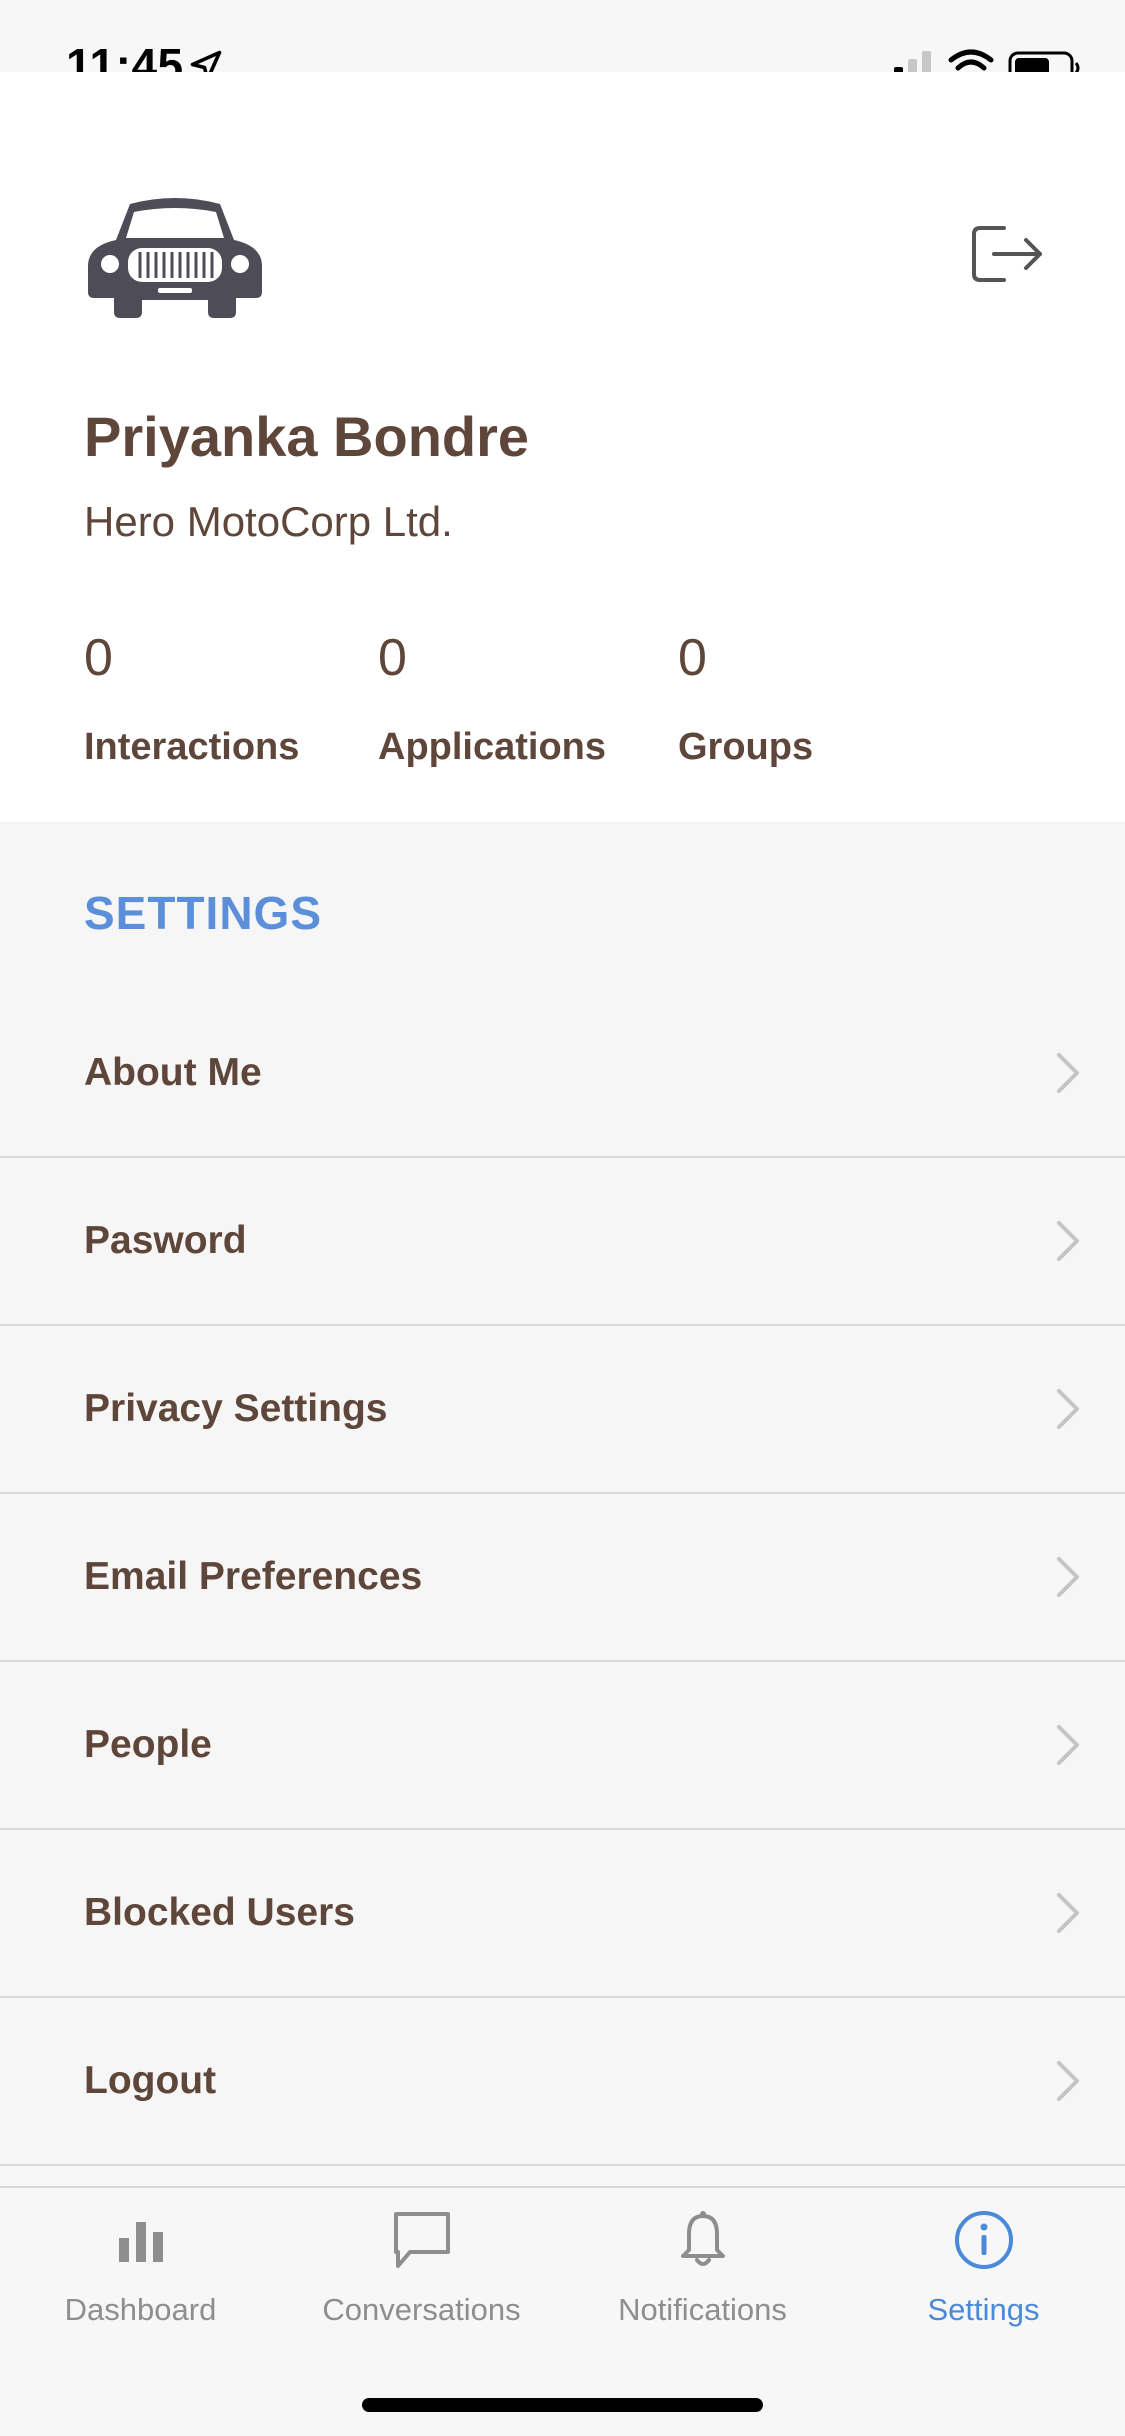 The width and height of the screenshot is (1125, 2436). I want to click on stat-label: Groups, so click(746, 747).